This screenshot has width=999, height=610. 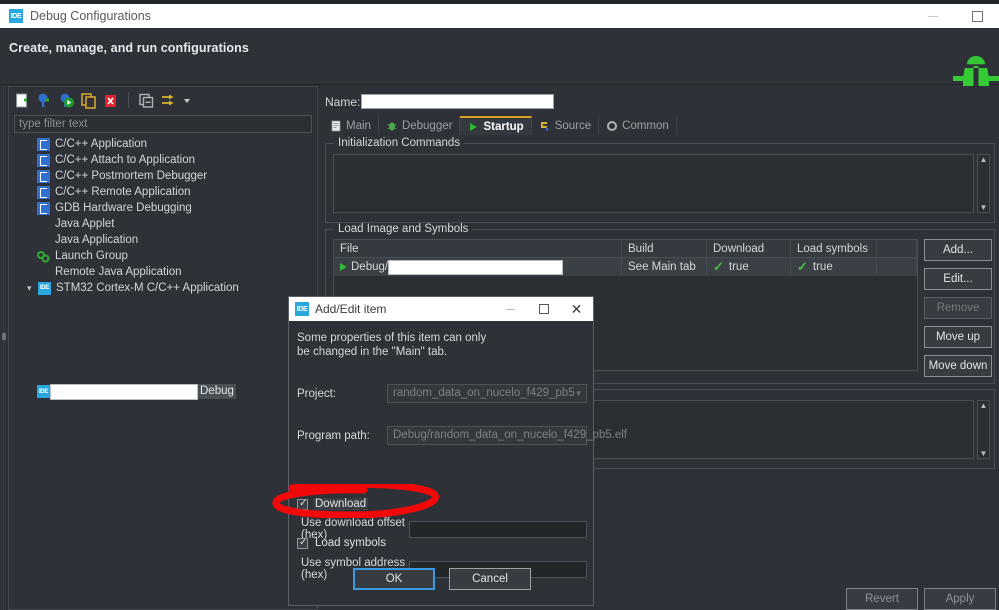 I want to click on filter-icon, so click(x=168, y=100).